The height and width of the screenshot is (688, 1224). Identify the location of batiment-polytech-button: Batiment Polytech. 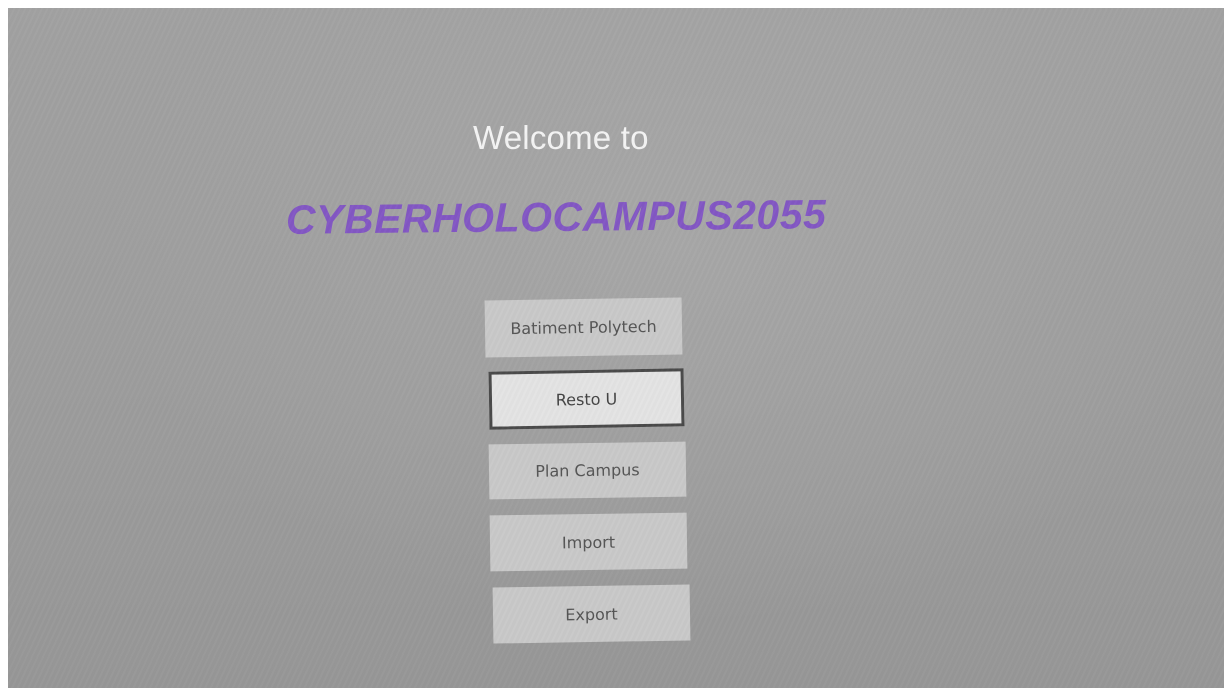
(583, 327).